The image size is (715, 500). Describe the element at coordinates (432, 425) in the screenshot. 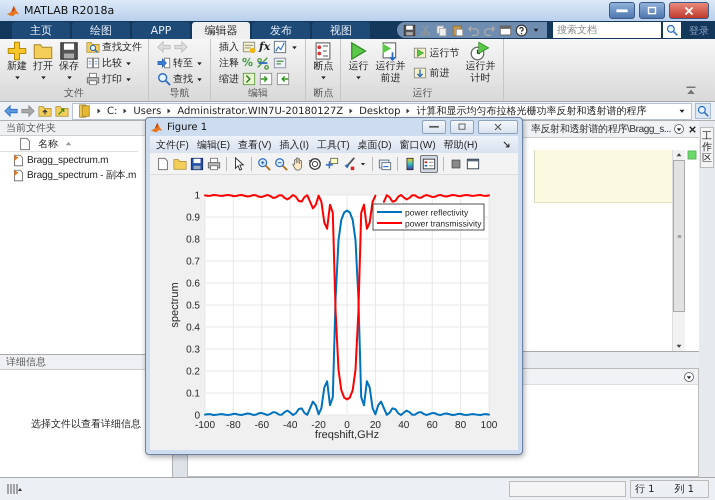

I see `x-tick-label: 60` at that location.